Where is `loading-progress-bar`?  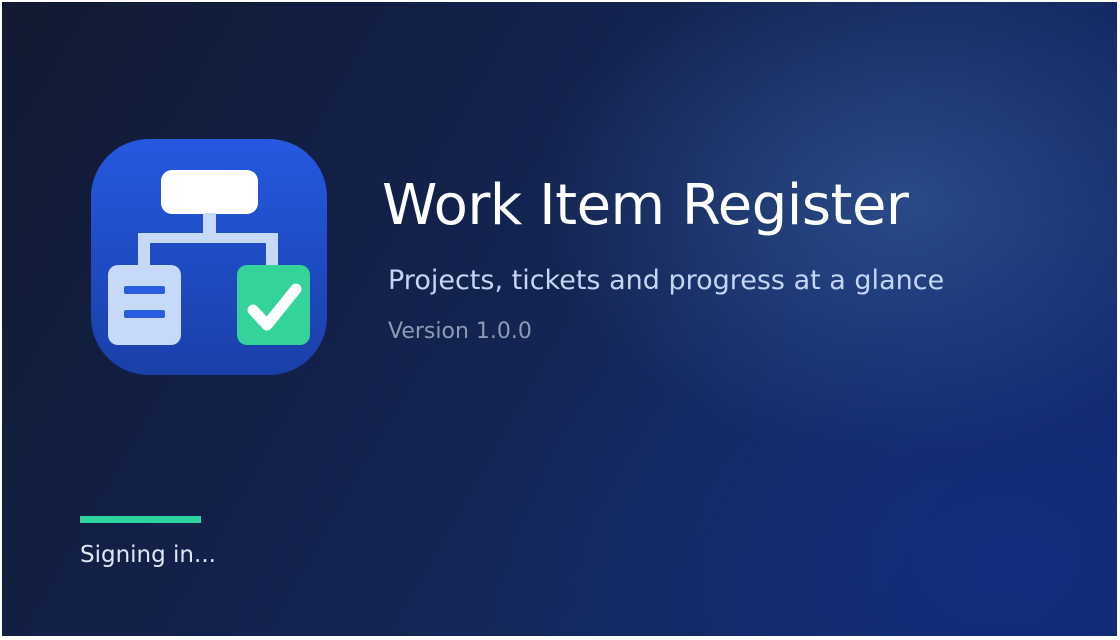
loading-progress-bar is located at coordinates (140, 519).